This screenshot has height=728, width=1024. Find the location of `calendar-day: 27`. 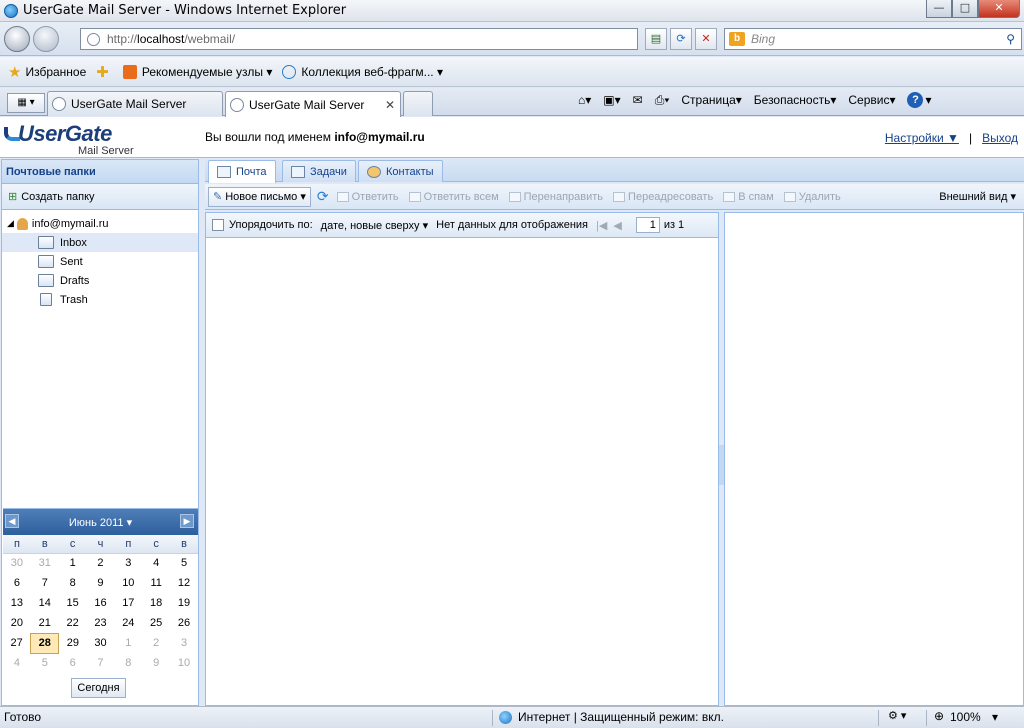

calendar-day: 27 is located at coordinates (17, 643).